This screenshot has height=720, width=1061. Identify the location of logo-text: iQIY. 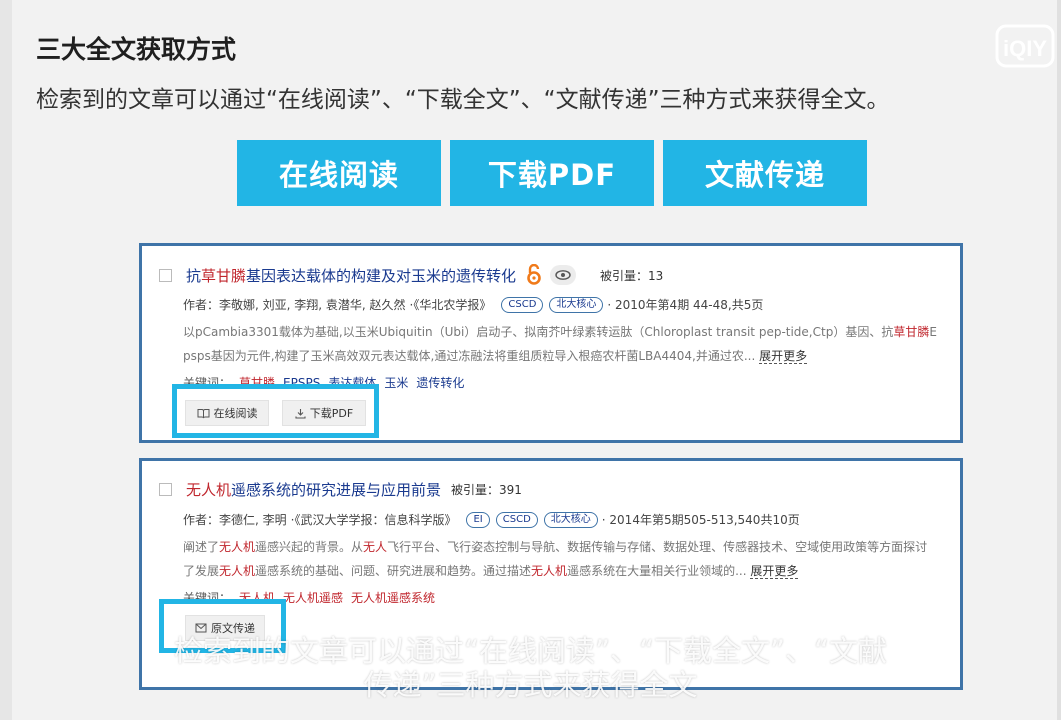
(1025, 48).